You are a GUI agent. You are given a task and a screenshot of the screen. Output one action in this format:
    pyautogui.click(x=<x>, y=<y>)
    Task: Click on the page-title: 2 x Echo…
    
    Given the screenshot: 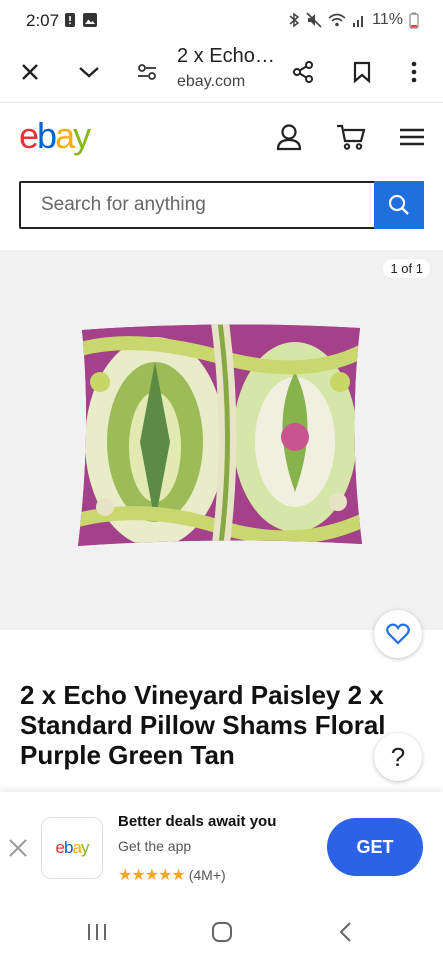 What is the action you would take?
    pyautogui.click(x=226, y=56)
    